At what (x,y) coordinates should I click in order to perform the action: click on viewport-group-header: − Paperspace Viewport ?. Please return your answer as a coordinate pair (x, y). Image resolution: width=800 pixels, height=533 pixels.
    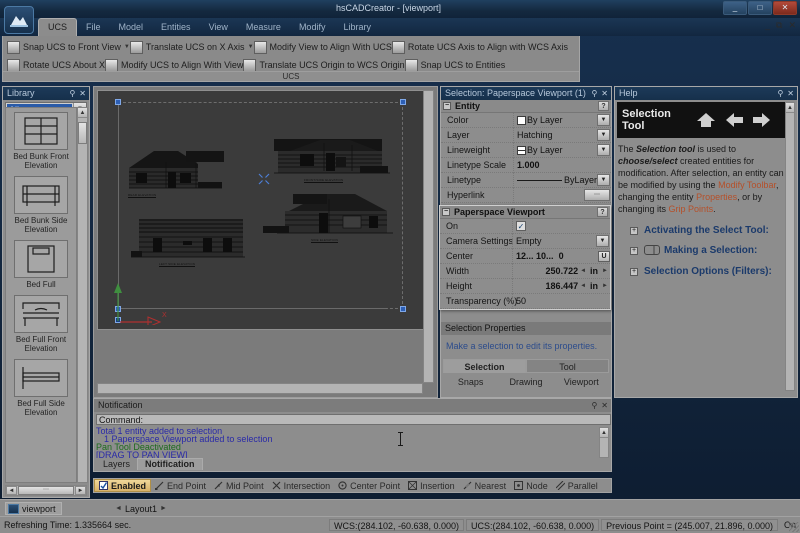
    Looking at the image, I should click on (525, 212).